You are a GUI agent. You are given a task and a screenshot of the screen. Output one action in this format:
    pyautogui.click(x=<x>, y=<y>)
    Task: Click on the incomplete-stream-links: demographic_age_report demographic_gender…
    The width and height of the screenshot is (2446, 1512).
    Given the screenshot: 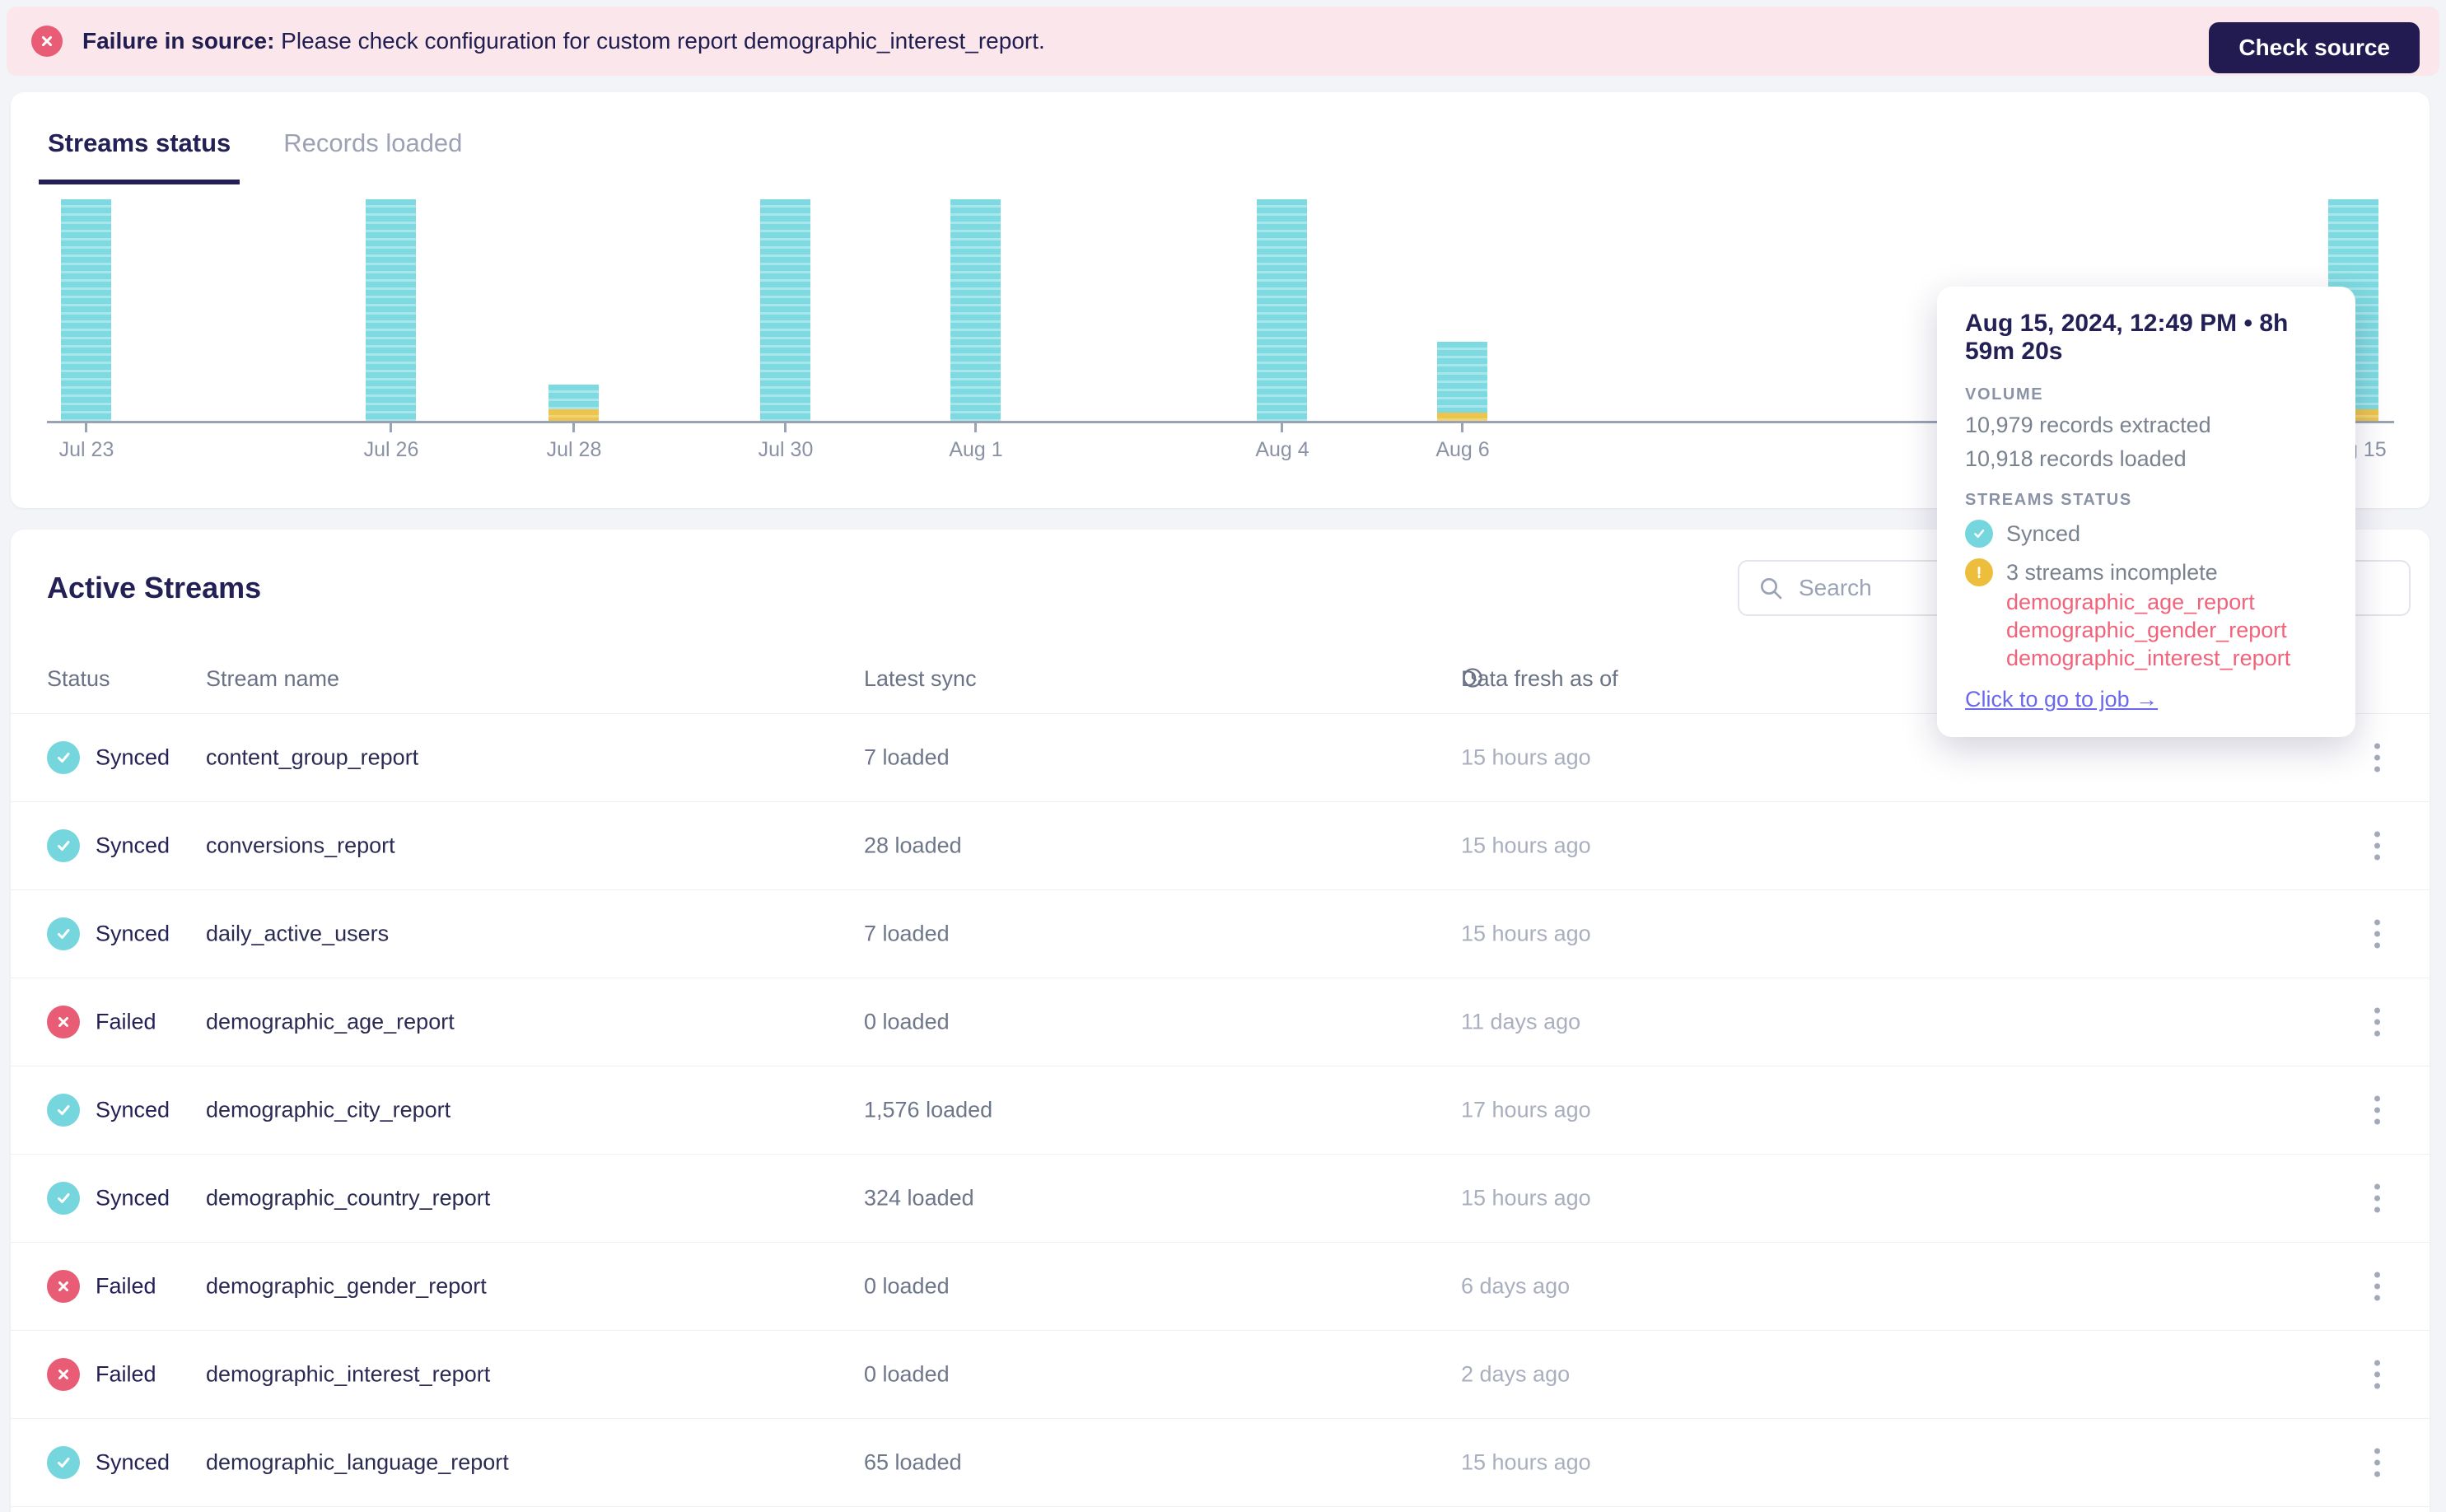 What is the action you would take?
    pyautogui.click(x=2166, y=630)
    